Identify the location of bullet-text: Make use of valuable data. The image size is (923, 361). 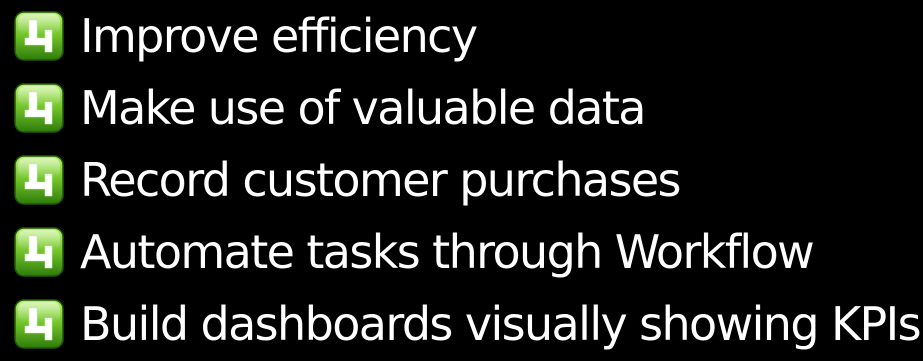
(363, 108).